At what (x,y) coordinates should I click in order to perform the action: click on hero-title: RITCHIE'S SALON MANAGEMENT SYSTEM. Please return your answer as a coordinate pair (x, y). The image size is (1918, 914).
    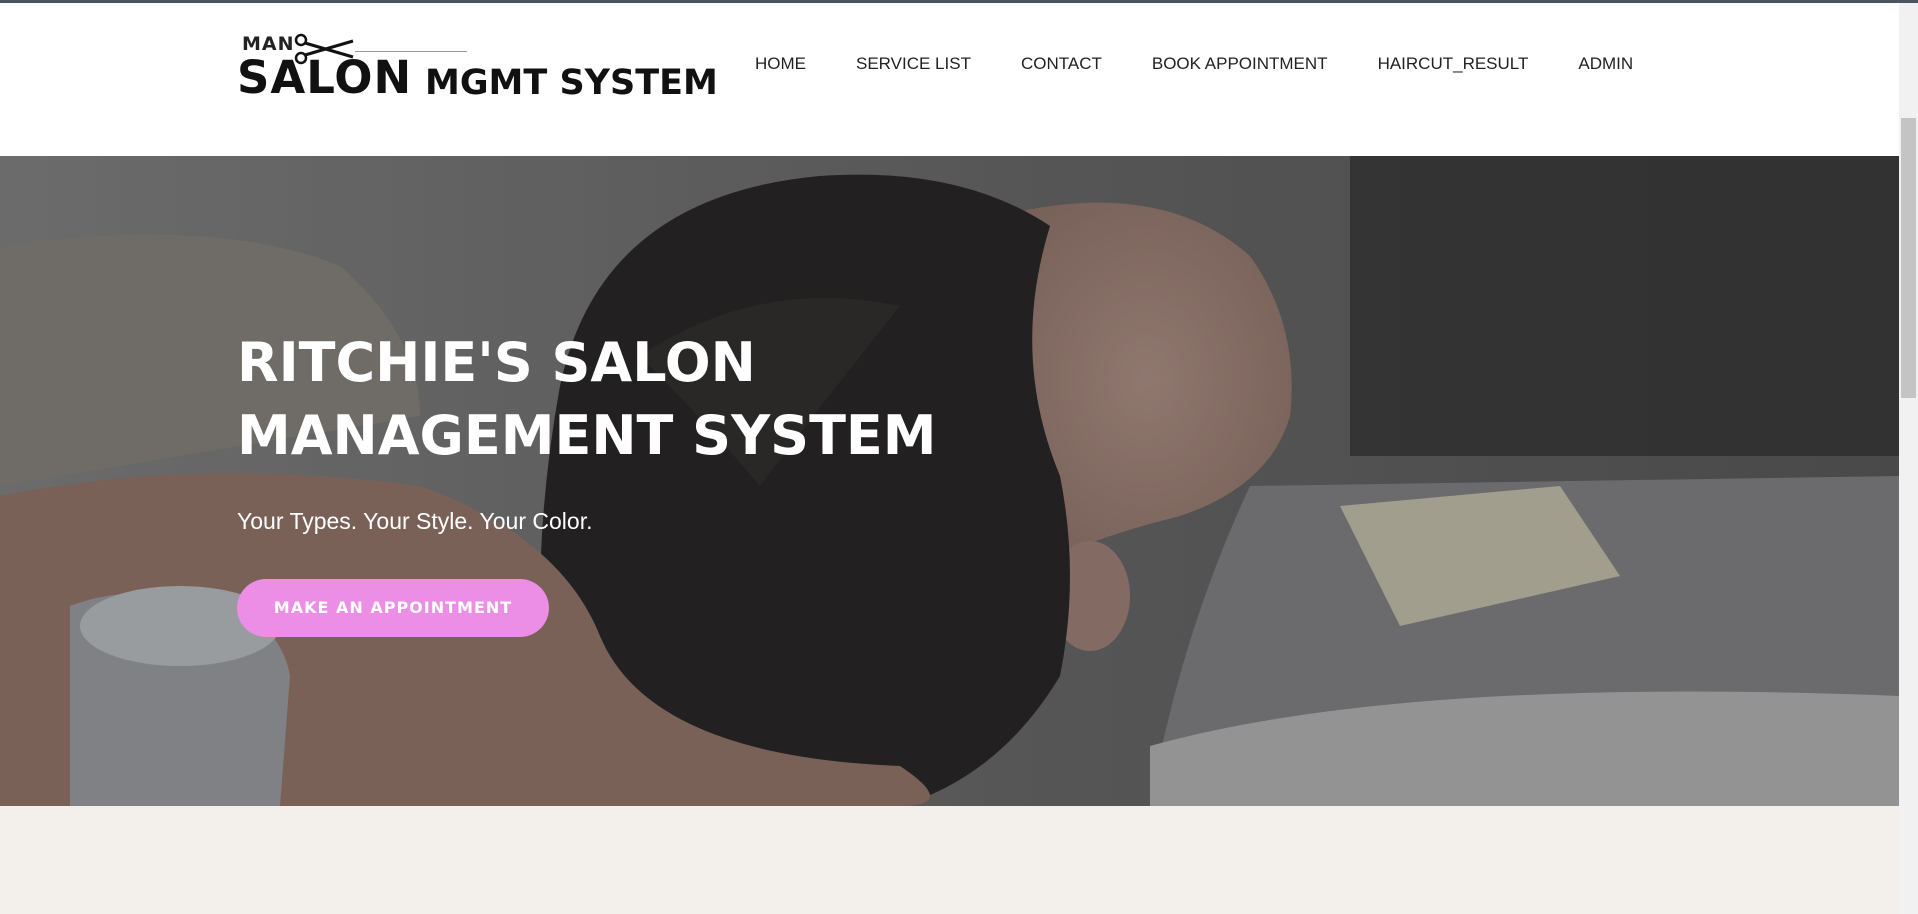
    Looking at the image, I should click on (637, 399).